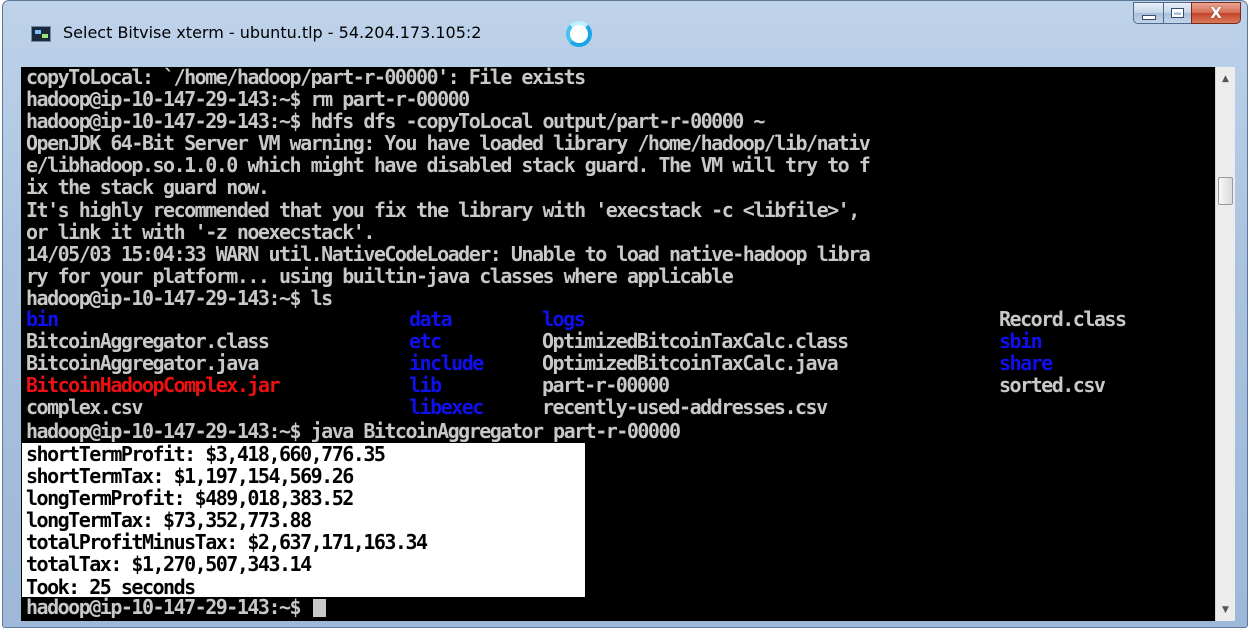  Describe the element at coordinates (142, 363) in the screenshot. I see `ls-entry: BitcoinAggregator.java` at that location.